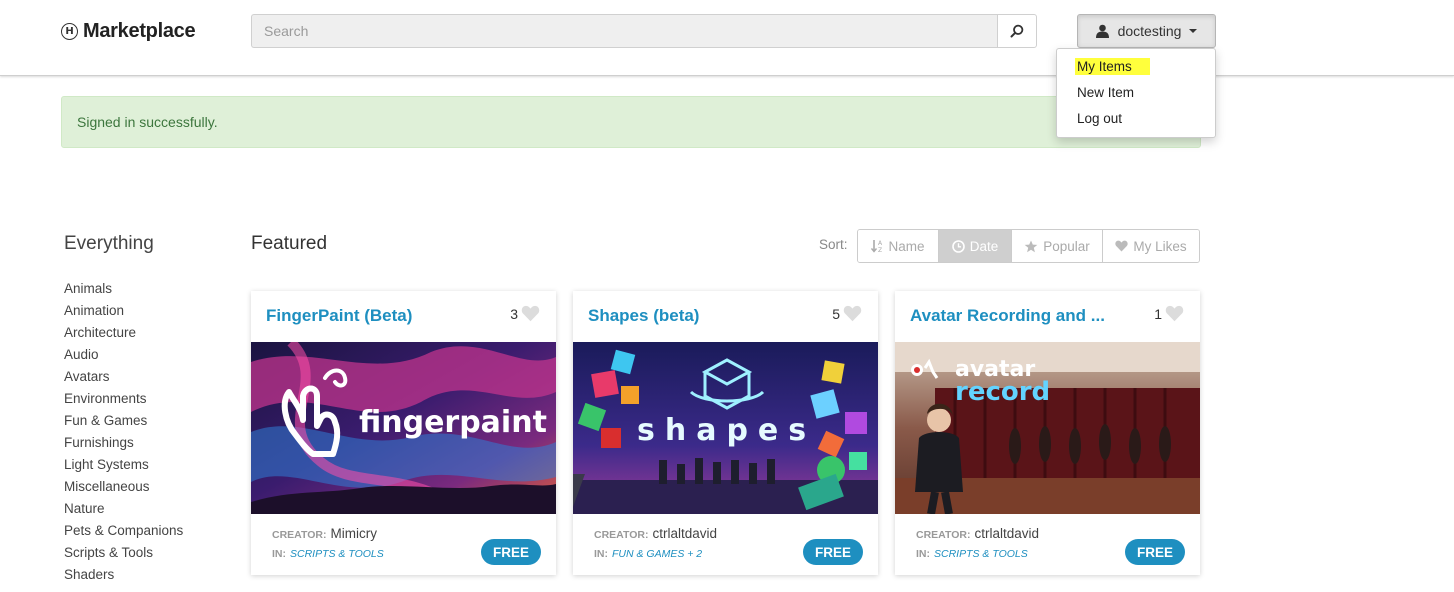  What do you see at coordinates (1149, 31) in the screenshot?
I see `username: doctesting` at bounding box center [1149, 31].